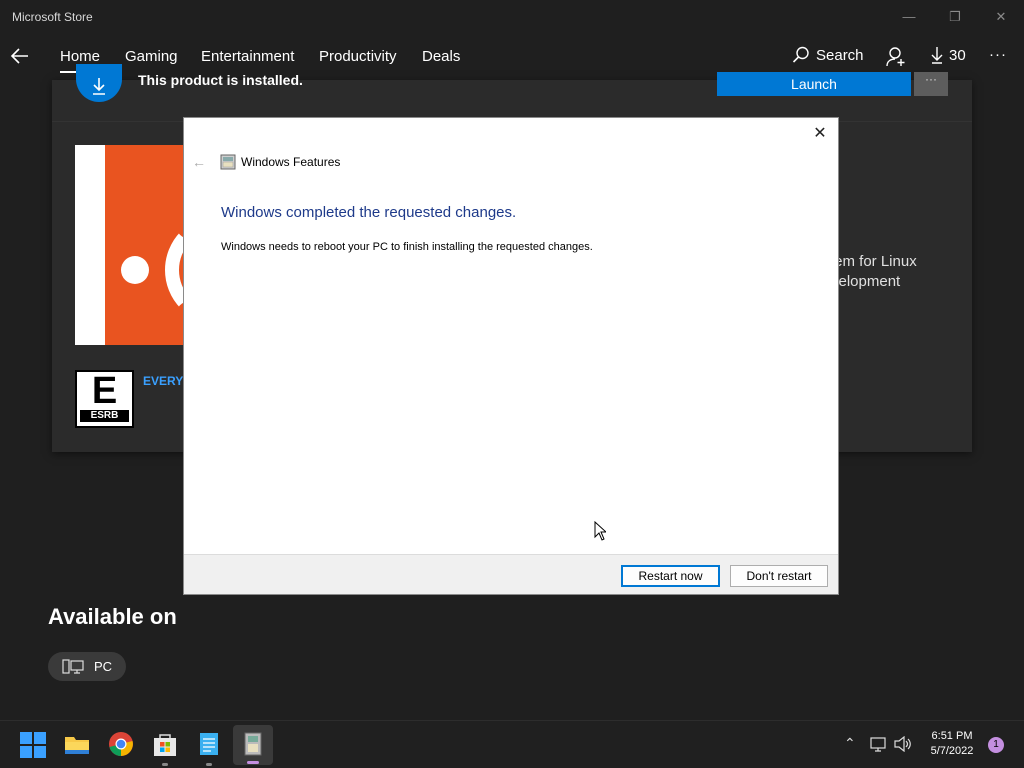 Image resolution: width=1024 pixels, height=768 pixels. What do you see at coordinates (209, 764) in the screenshot?
I see `notepad-running-indicator` at bounding box center [209, 764].